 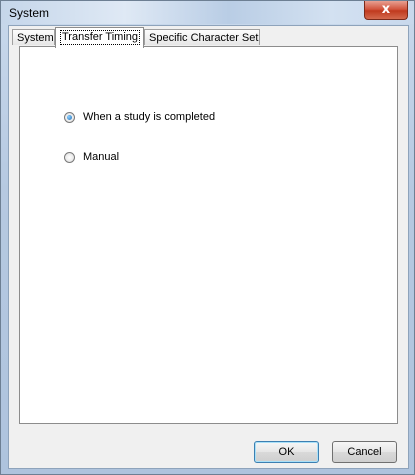 What do you see at coordinates (101, 157) in the screenshot?
I see `radio-label: Manual` at bounding box center [101, 157].